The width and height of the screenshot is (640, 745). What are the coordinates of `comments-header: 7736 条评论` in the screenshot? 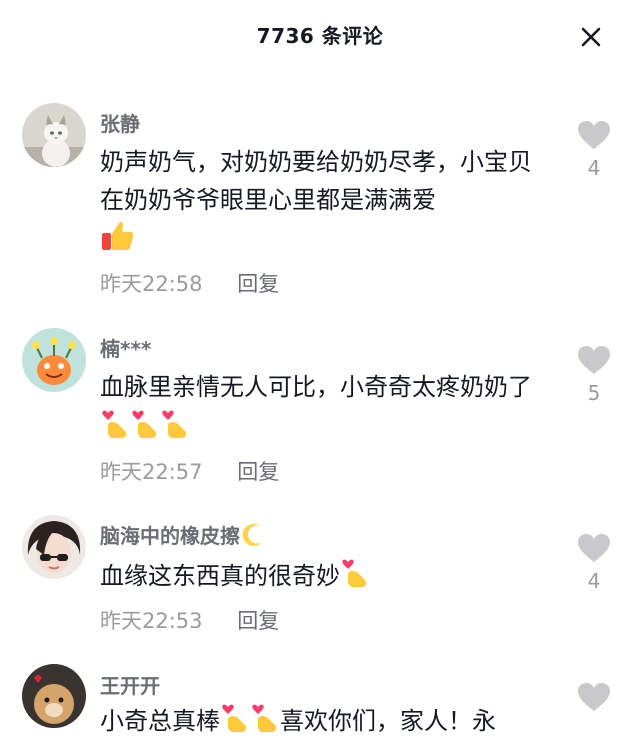 It's located at (320, 35).